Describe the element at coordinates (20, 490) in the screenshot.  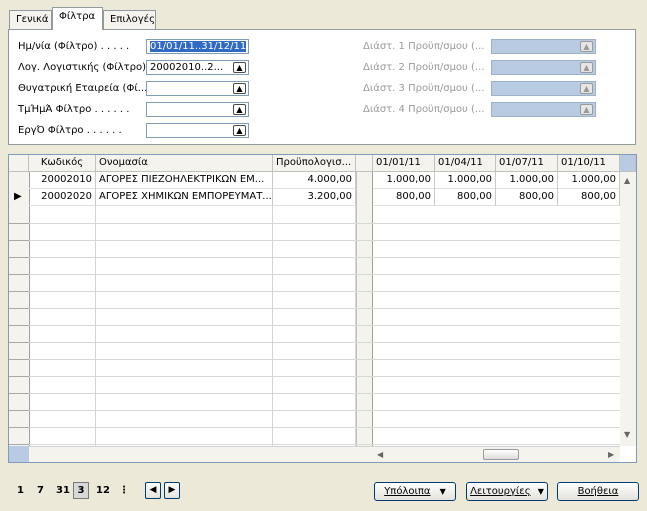
I see `view-by-day: 1` at that location.